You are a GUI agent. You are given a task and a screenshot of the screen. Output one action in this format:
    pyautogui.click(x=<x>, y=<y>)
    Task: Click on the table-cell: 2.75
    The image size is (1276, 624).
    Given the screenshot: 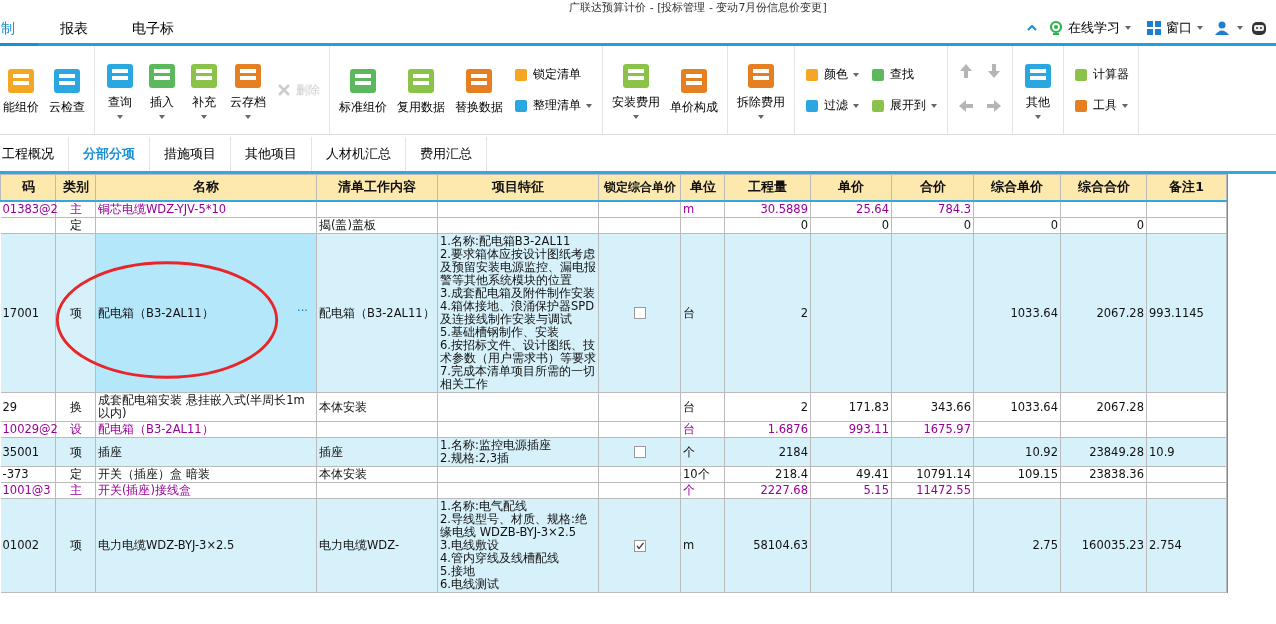 What is the action you would take?
    pyautogui.click(x=1017, y=545)
    